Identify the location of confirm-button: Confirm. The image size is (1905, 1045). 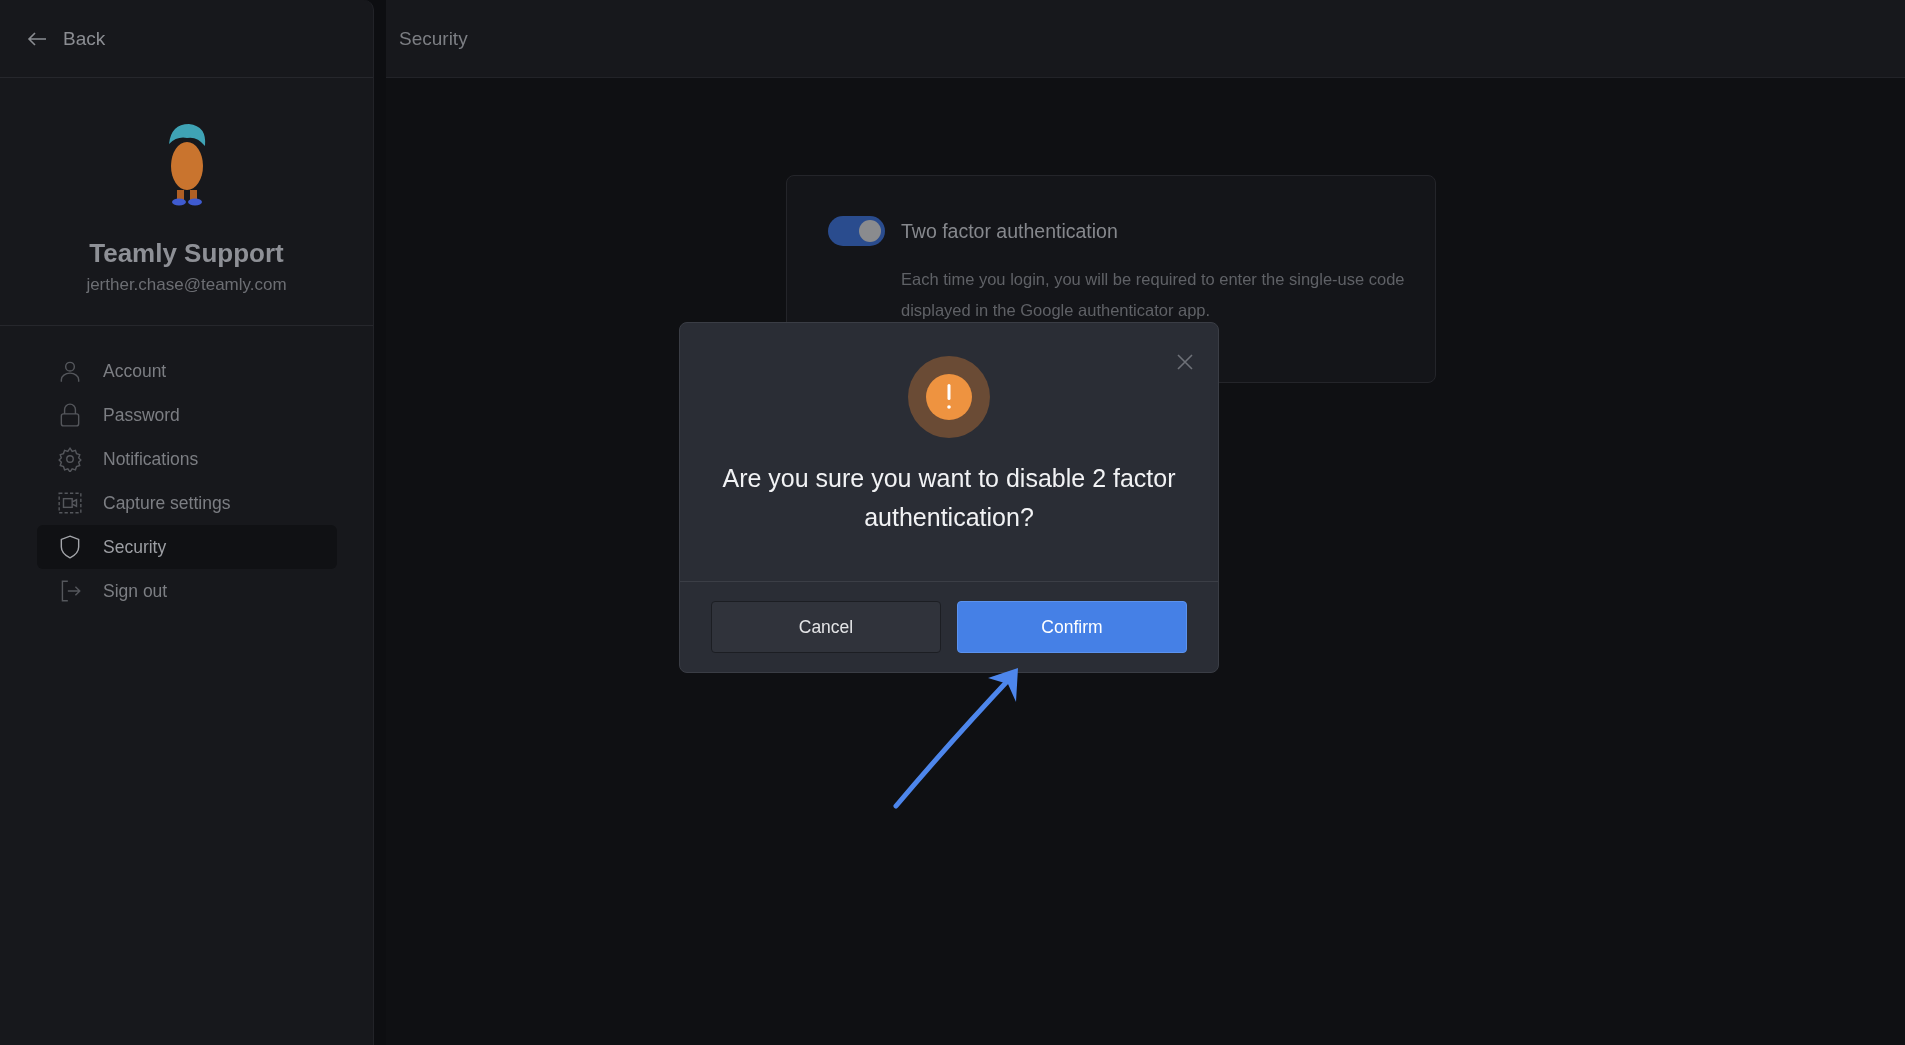
(1072, 627).